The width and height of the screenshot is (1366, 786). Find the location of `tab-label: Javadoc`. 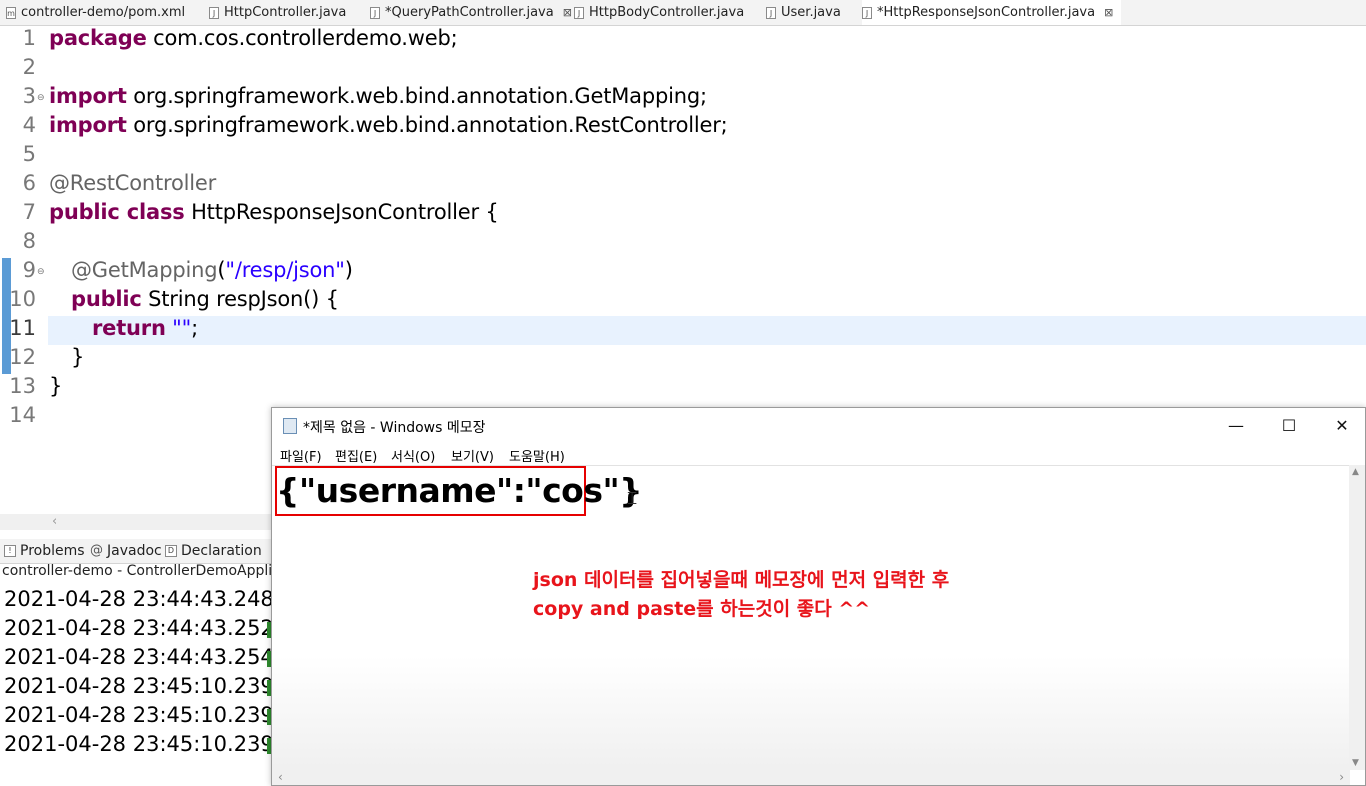

tab-label: Javadoc is located at coordinates (134, 551).